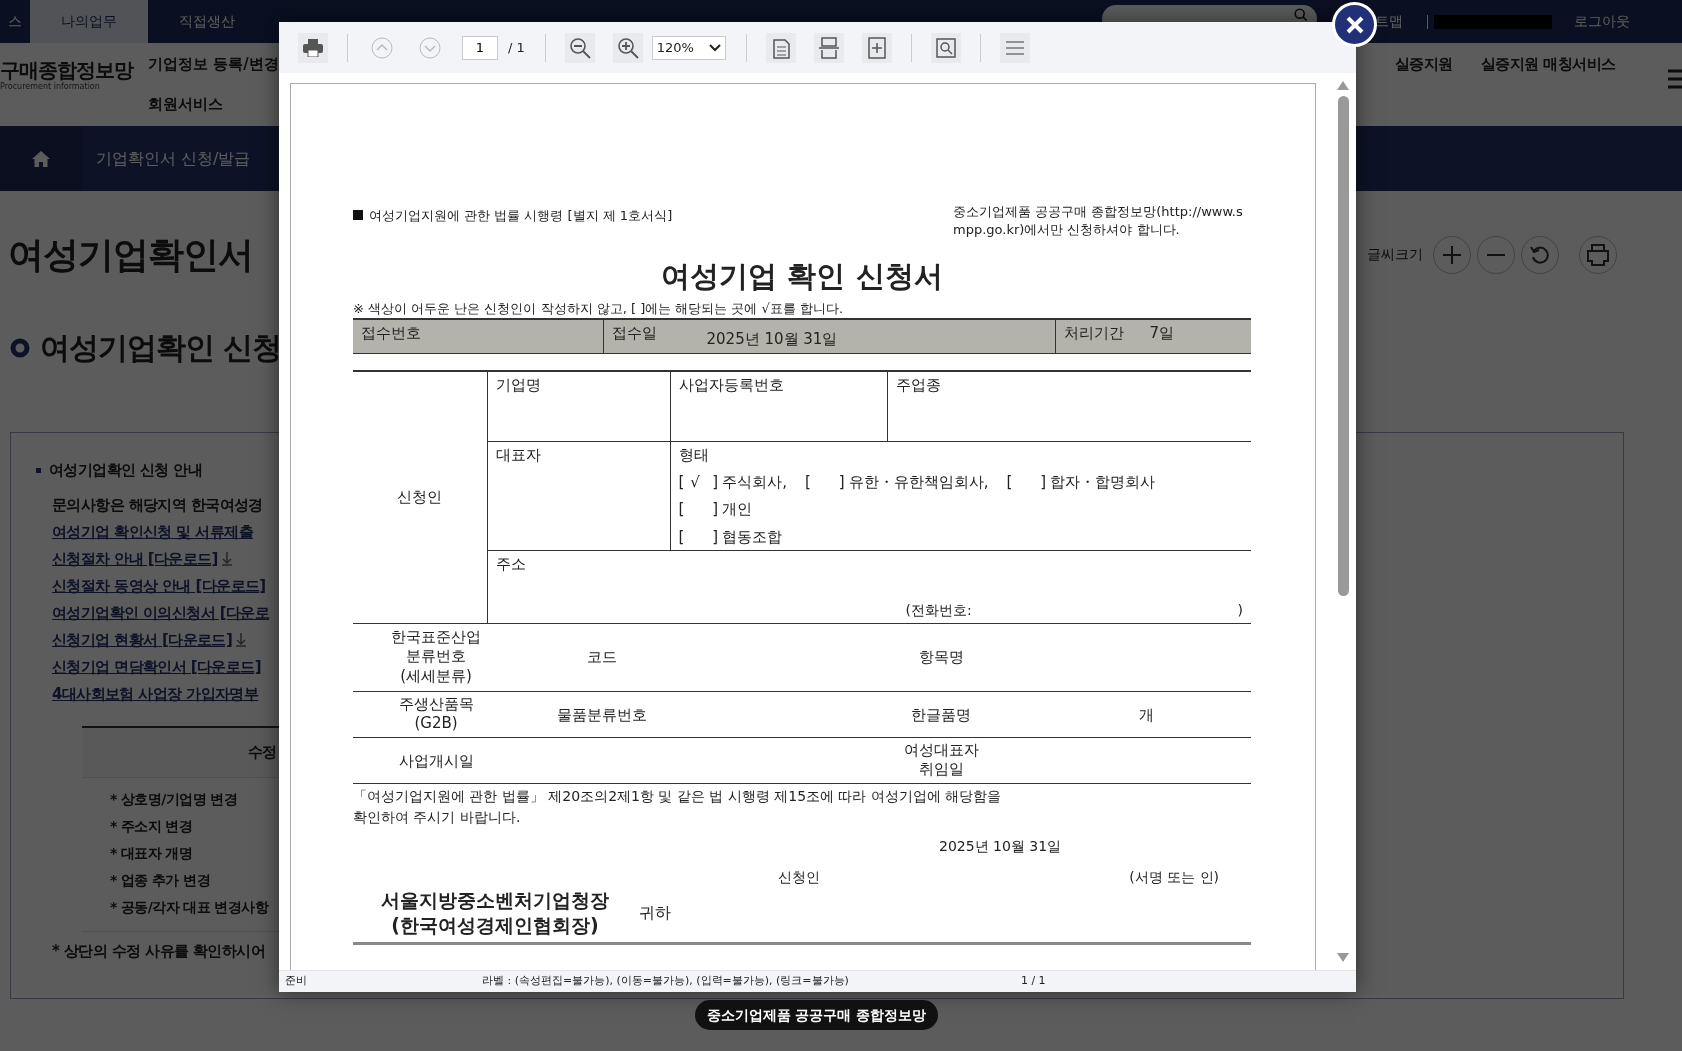 The image size is (1682, 1051). What do you see at coordinates (602, 714) in the screenshot?
I see `column-label: 물품분류번호` at bounding box center [602, 714].